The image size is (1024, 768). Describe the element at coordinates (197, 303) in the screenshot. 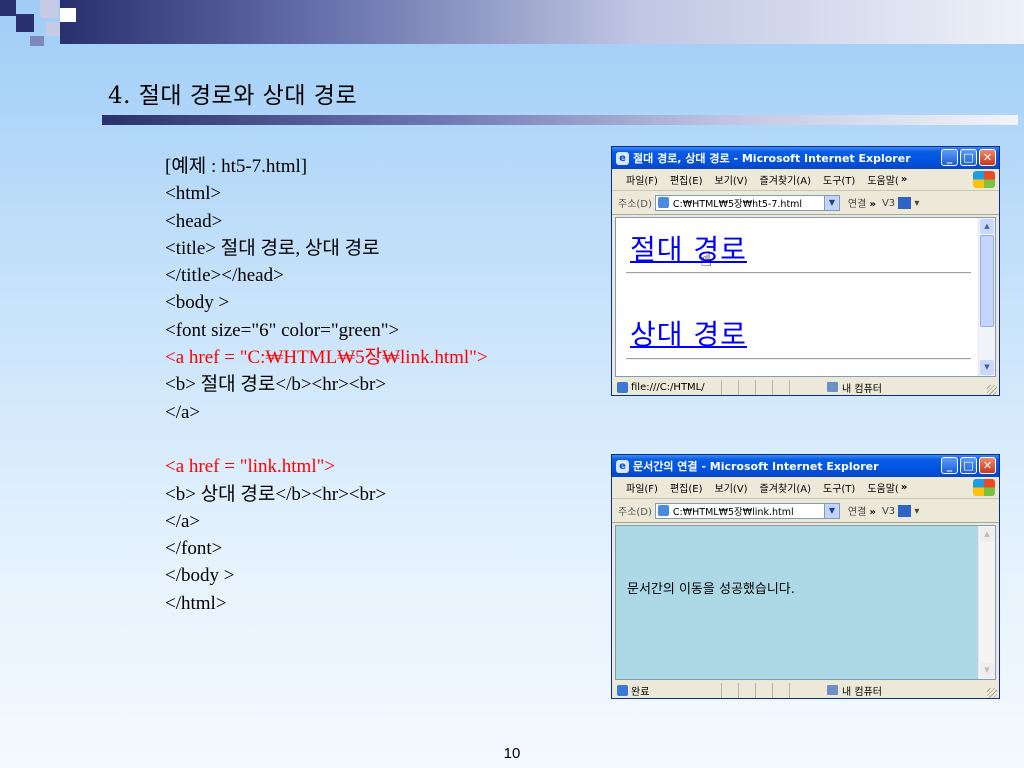

I see `code-line: <body >` at that location.